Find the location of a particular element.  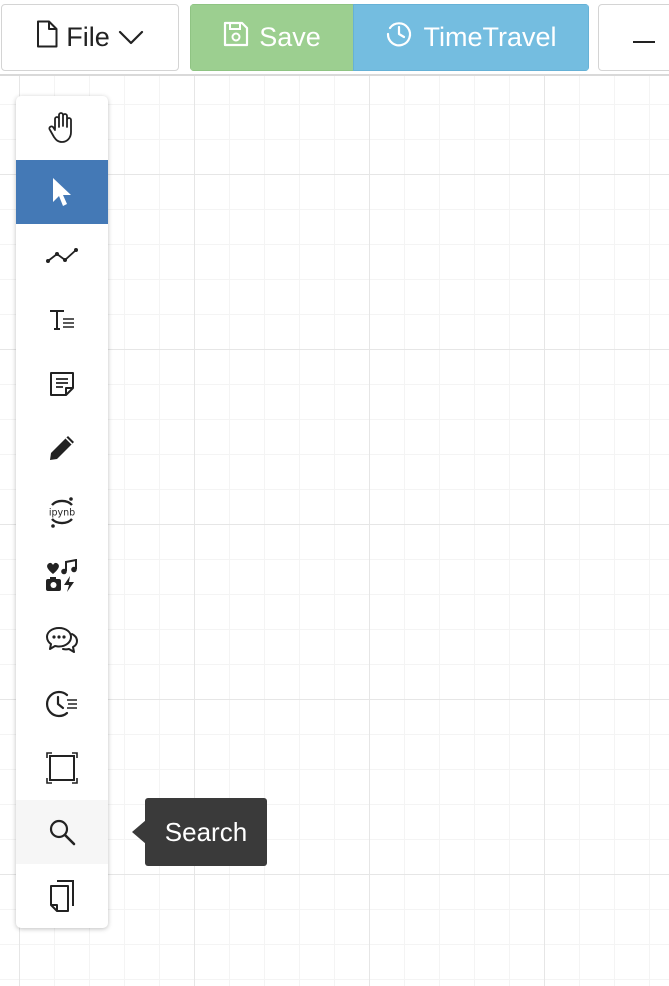

svg-text: ipynb is located at coordinates (62, 513).